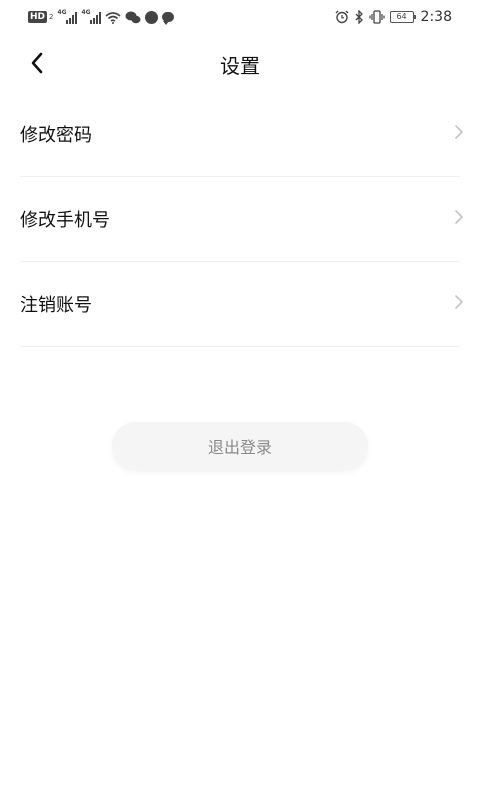 This screenshot has width=480, height=800. I want to click on wifi-icon, so click(113, 17).